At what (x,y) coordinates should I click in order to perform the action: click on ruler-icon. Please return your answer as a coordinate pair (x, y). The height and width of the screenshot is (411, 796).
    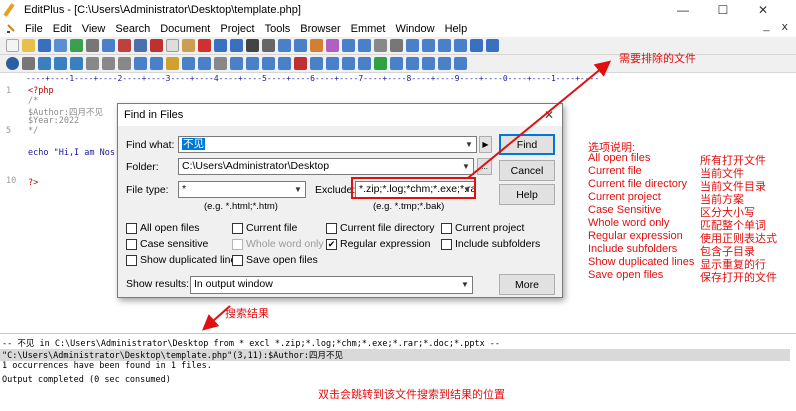
    Looking at the image, I should click on (364, 45).